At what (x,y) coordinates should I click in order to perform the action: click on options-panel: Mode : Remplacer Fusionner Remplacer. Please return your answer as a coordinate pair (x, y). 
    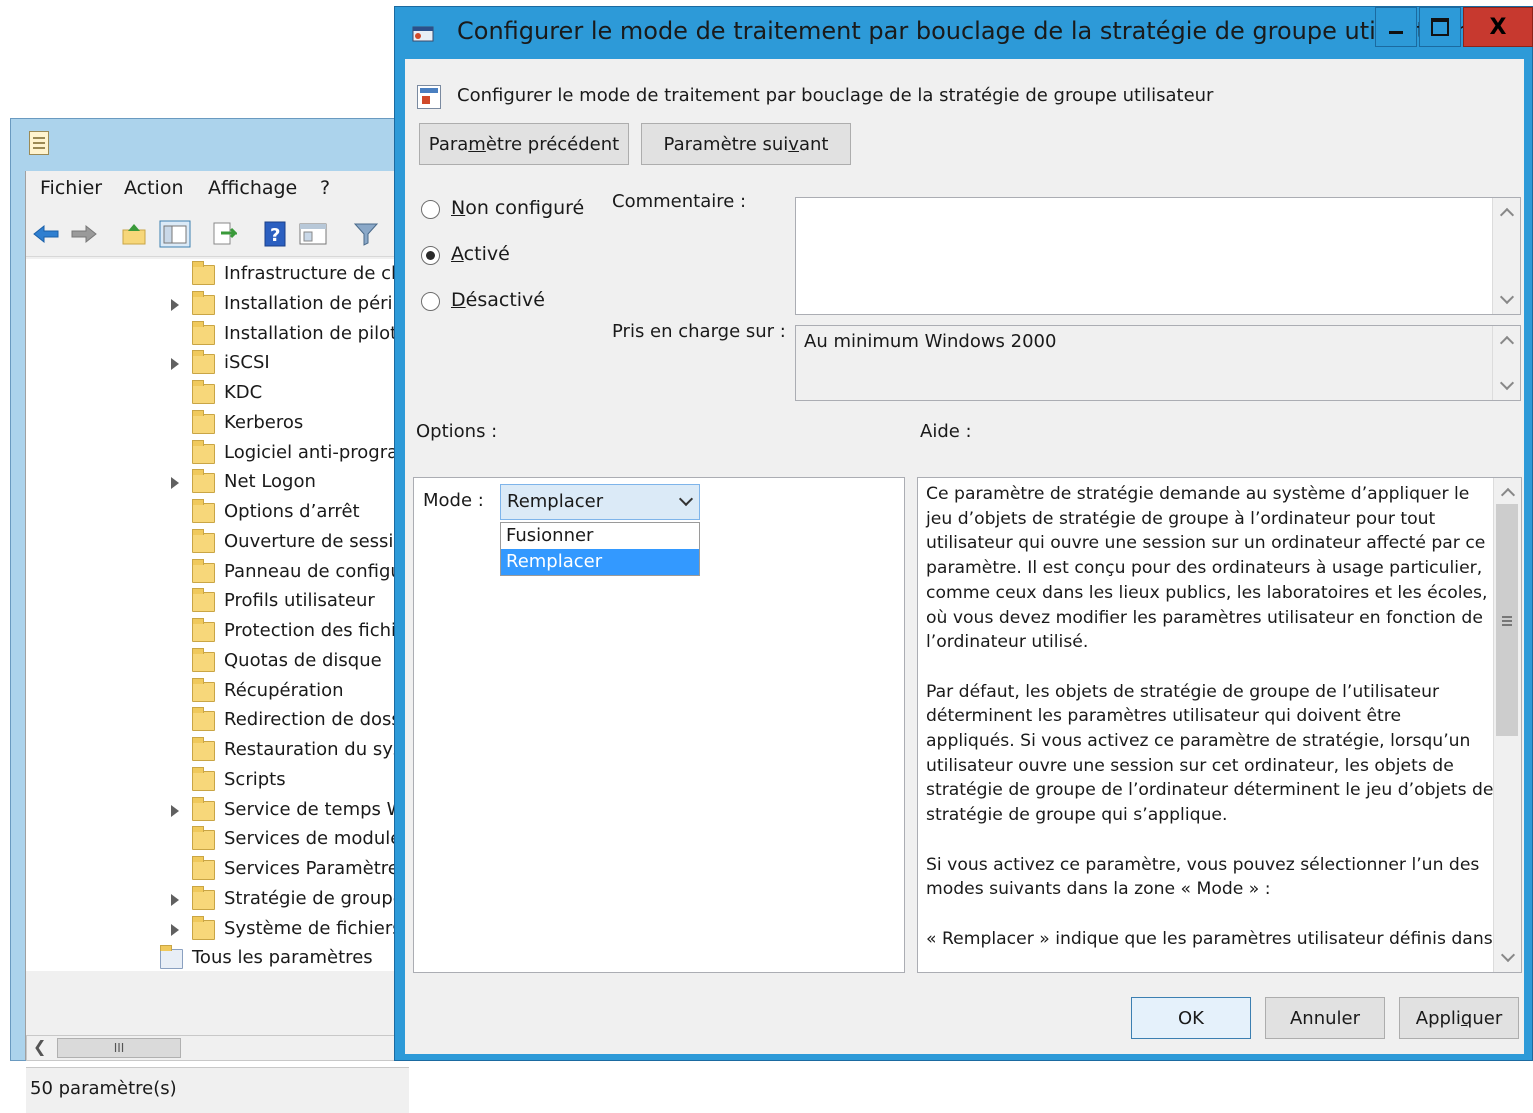
    Looking at the image, I should click on (659, 725).